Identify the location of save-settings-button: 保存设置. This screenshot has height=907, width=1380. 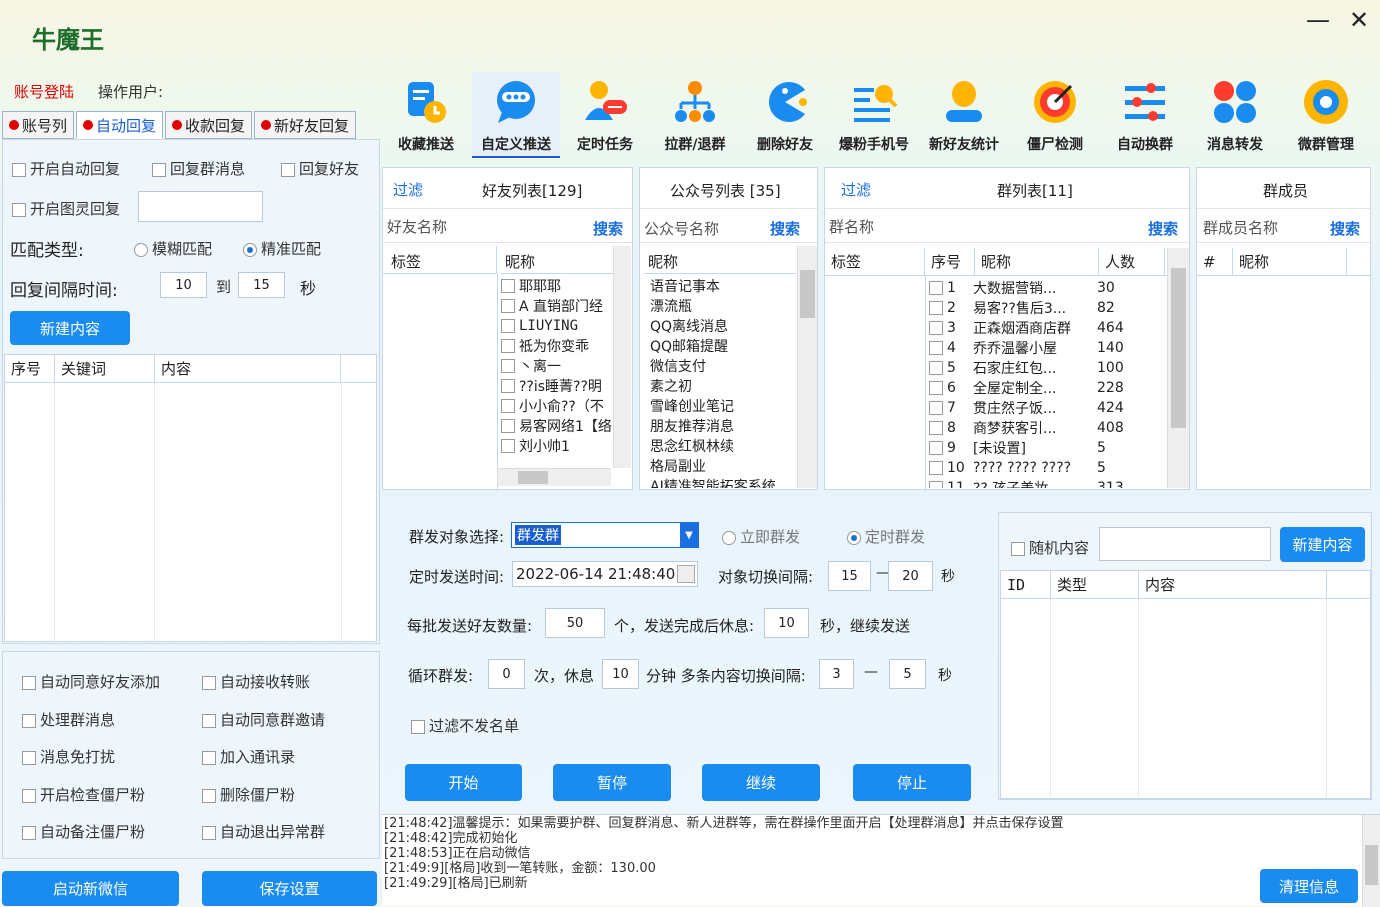
(289, 888).